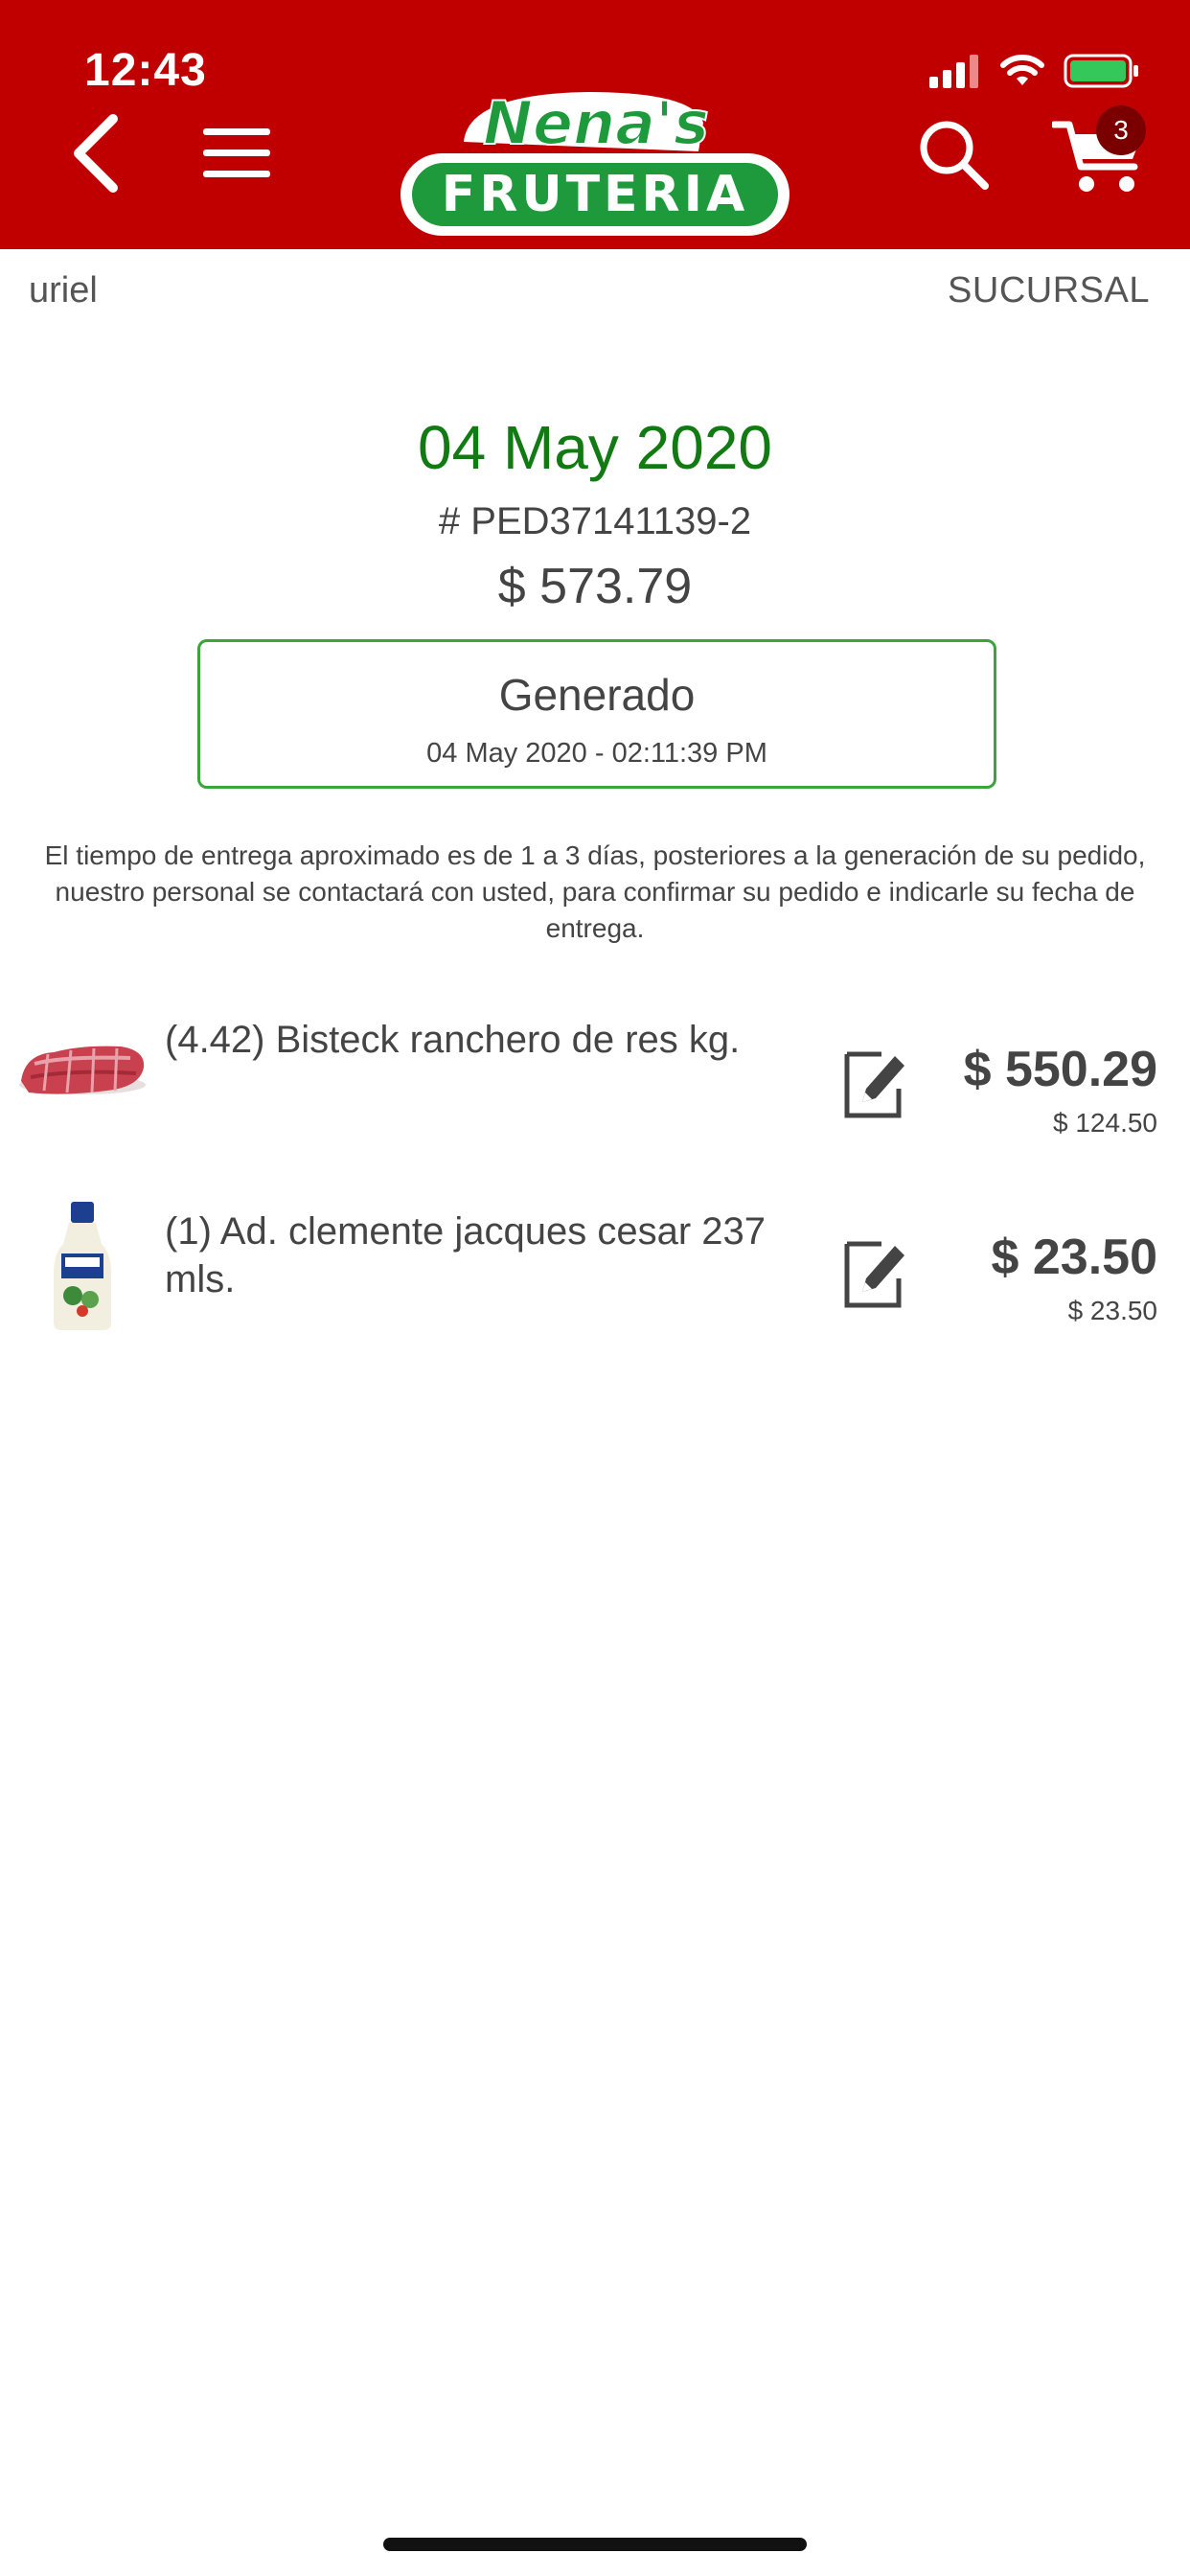 The image size is (1190, 2576). Describe the element at coordinates (146, 70) in the screenshot. I see `status-time: 12:43` at that location.